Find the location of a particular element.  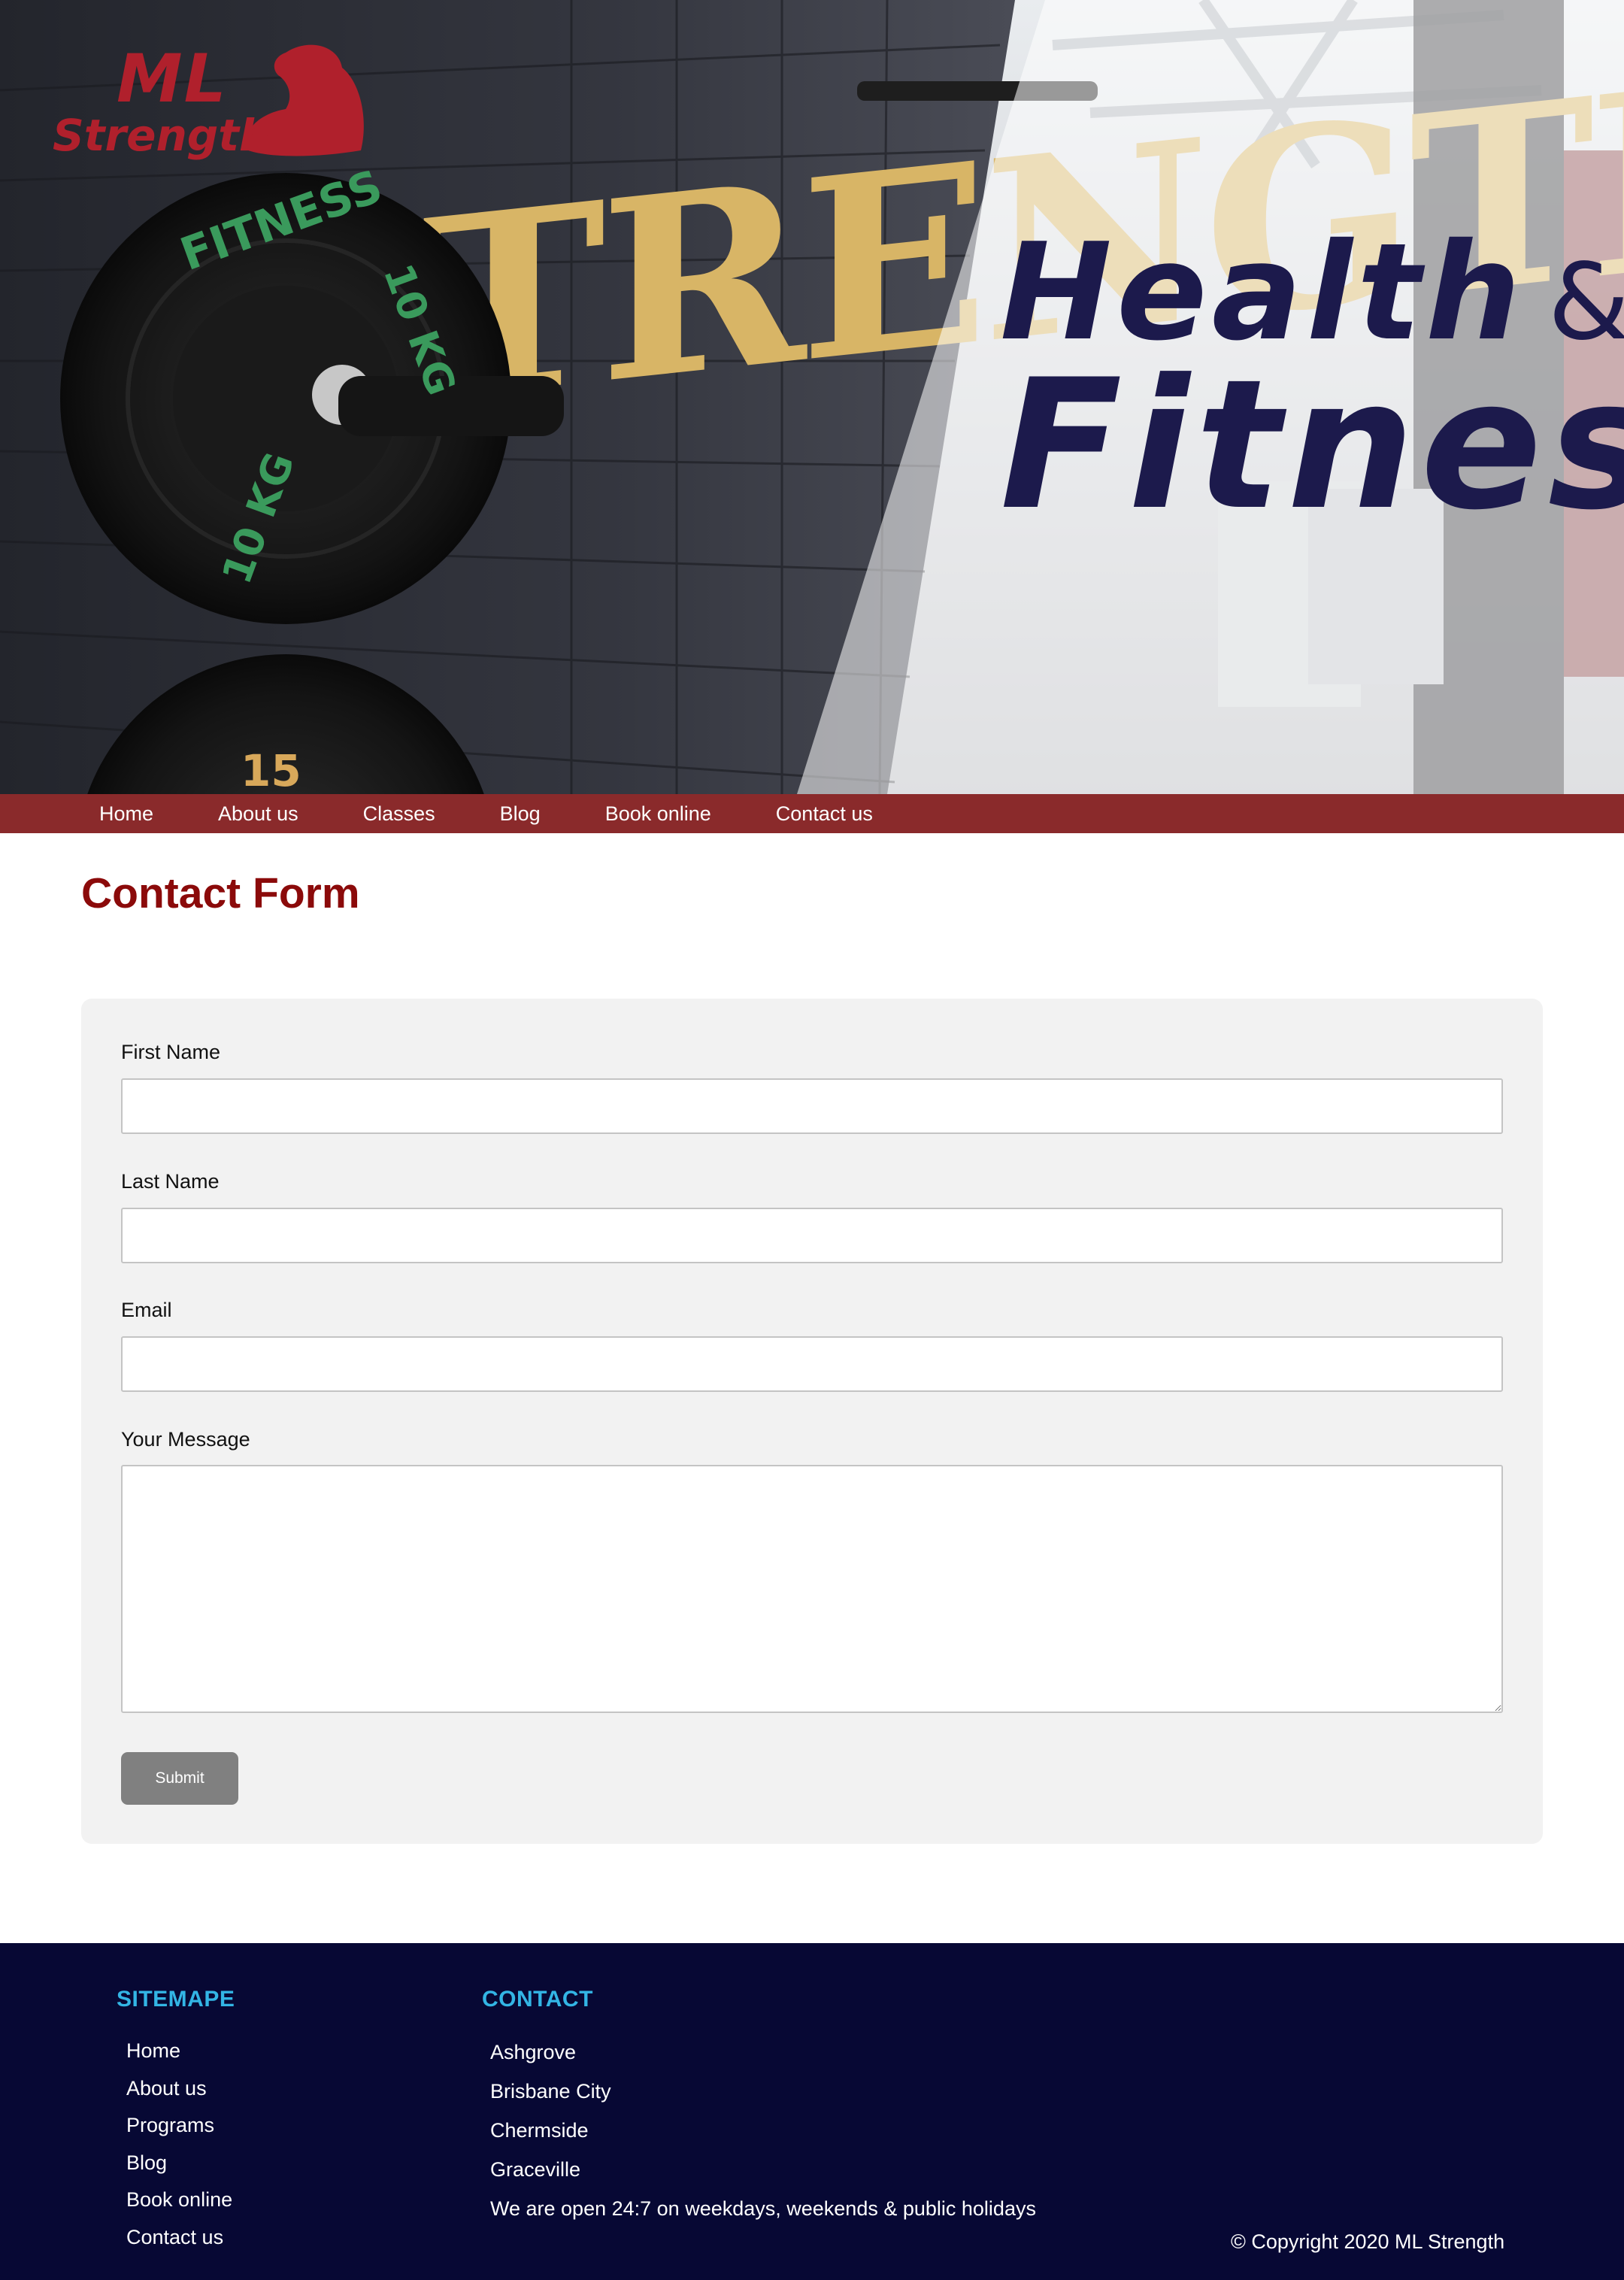

hero-headline: Health& Fitness is located at coordinates (1312, 388).